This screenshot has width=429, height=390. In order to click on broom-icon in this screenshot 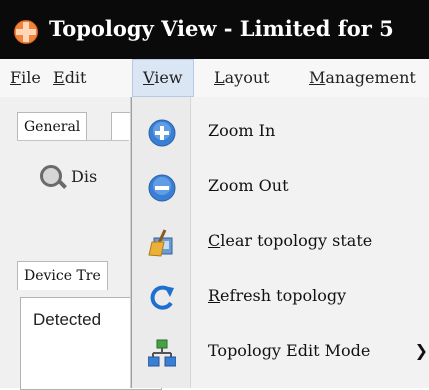, I will do `click(162, 243)`.